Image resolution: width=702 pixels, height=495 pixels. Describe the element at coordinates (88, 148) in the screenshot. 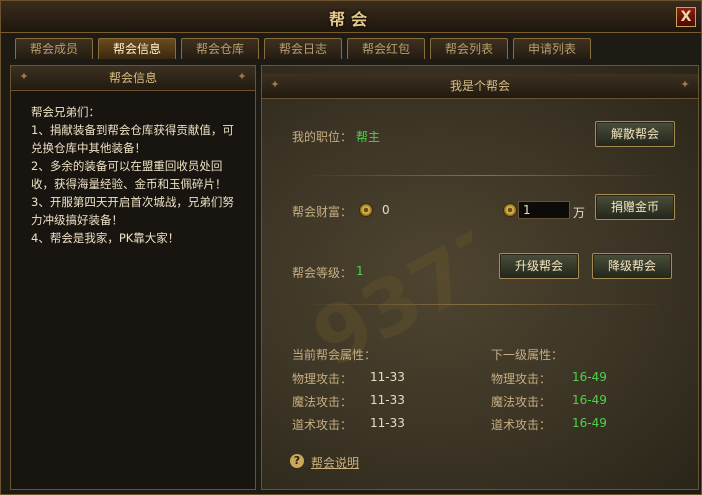

I see `notice-line: 兑换仓库中其他装备！` at that location.